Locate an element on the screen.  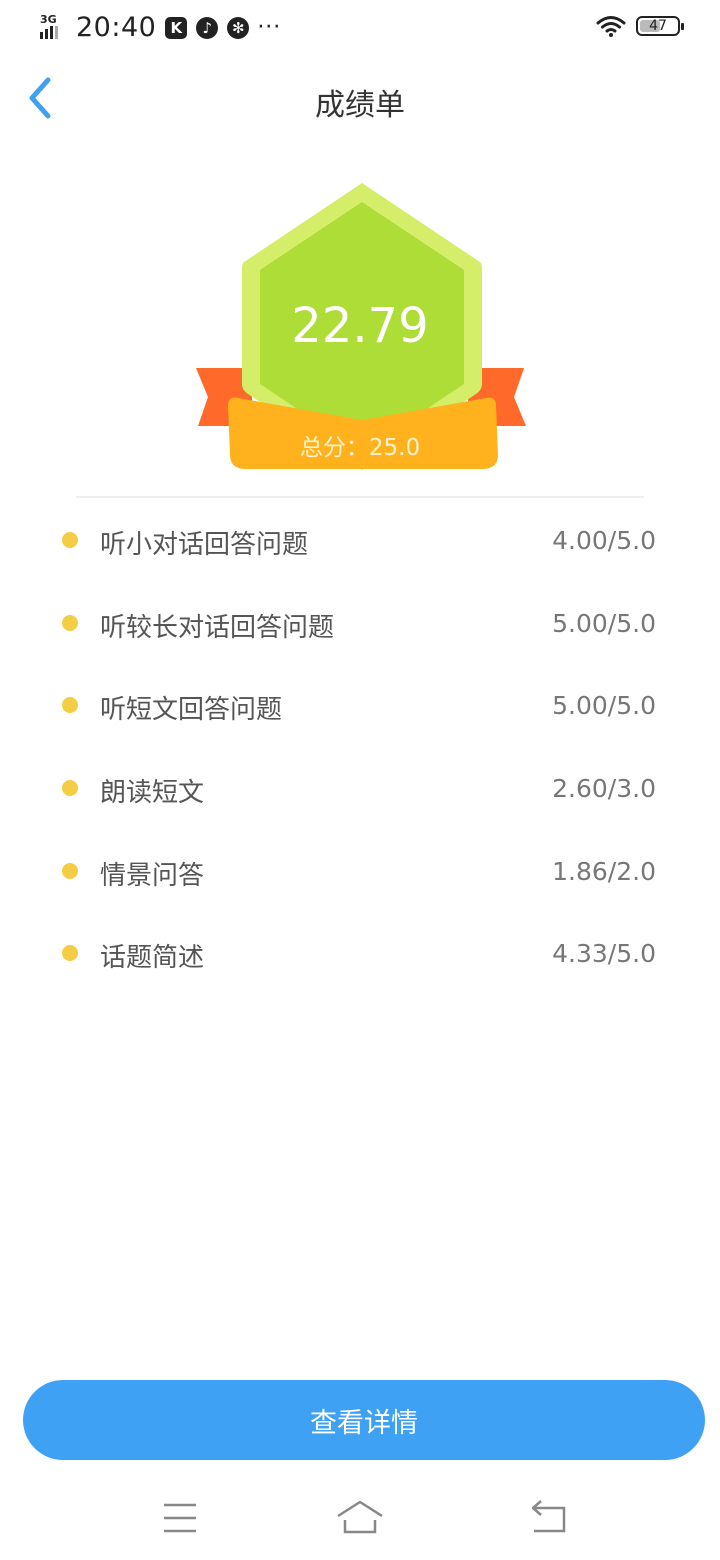
score-value: 22.79 is located at coordinates (360, 326).